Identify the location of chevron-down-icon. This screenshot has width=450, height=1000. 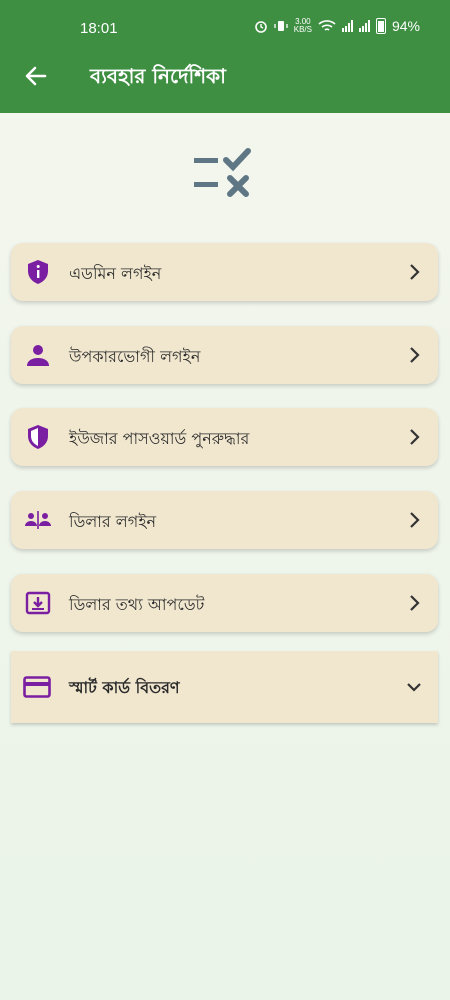
(414, 687).